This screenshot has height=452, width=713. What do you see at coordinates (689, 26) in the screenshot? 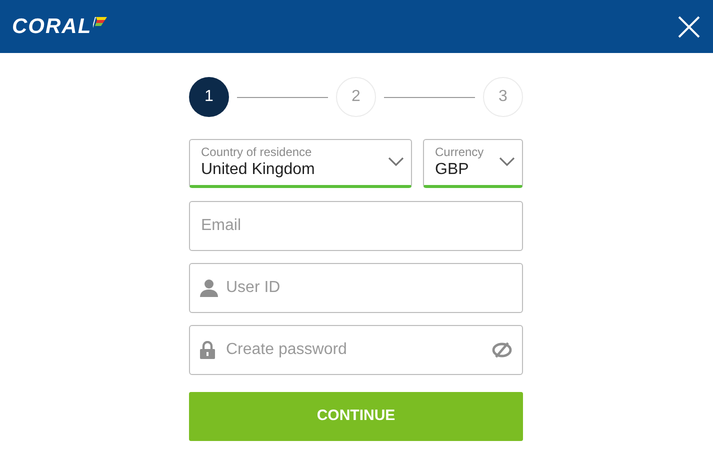
I see `close-button` at bounding box center [689, 26].